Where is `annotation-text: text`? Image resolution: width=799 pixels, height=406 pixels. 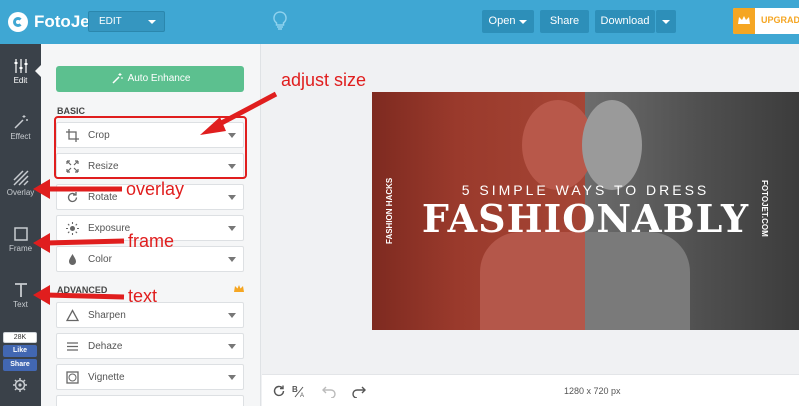 annotation-text: text is located at coordinates (143, 296).